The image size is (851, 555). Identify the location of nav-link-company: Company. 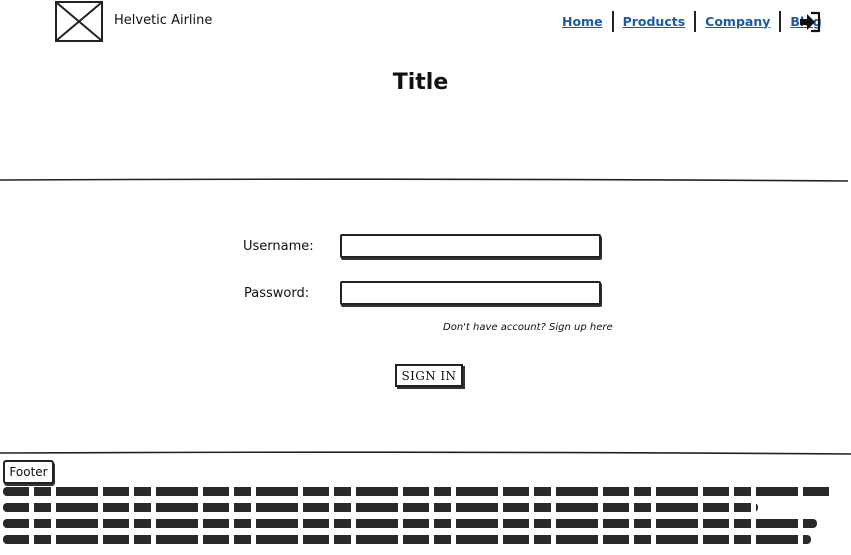
(737, 22).